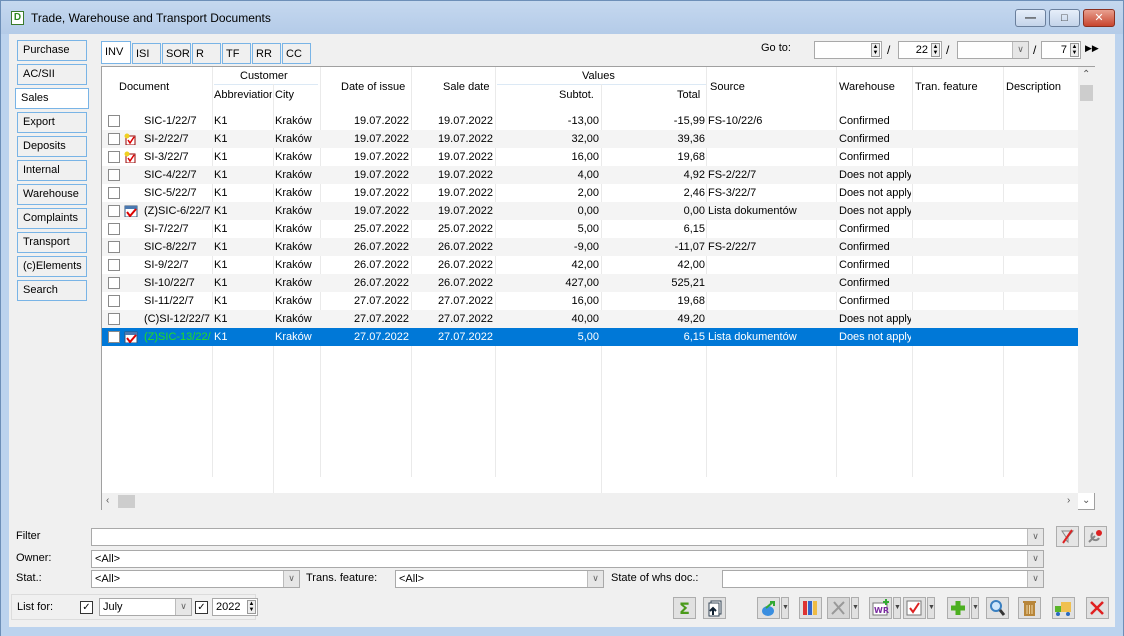 The width and height of the screenshot is (1124, 636). What do you see at coordinates (848, 50) in the screenshot?
I see `goto-field-1: ▲ ▼` at bounding box center [848, 50].